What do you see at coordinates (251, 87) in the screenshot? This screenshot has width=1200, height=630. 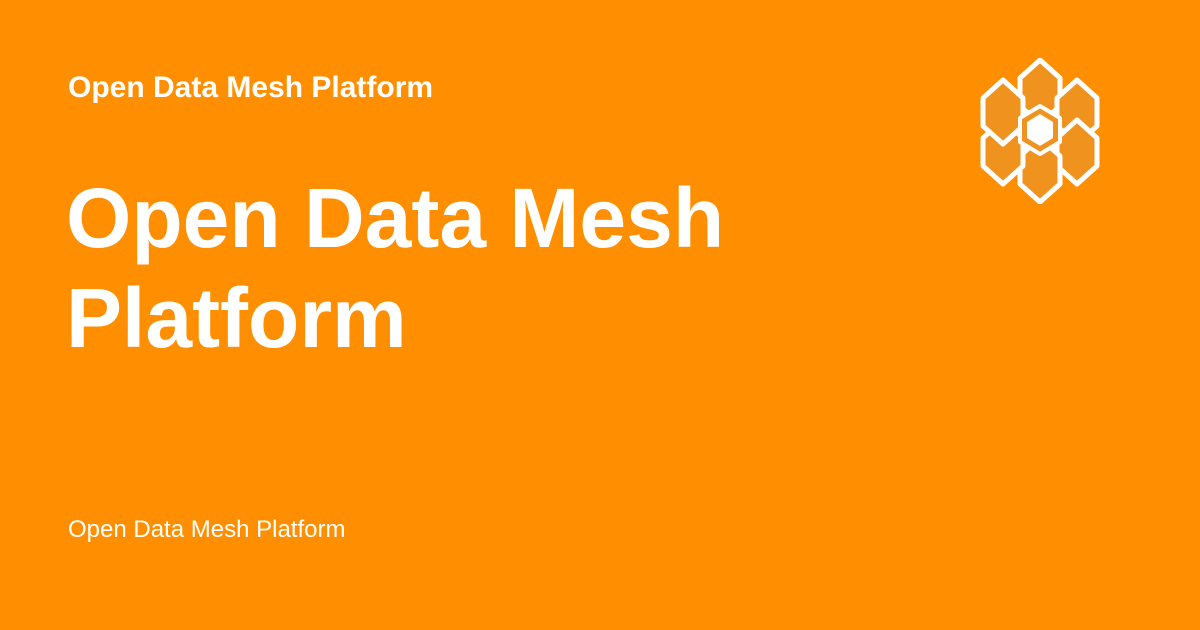 I see `site-name: Open Data Mesh Platform` at bounding box center [251, 87].